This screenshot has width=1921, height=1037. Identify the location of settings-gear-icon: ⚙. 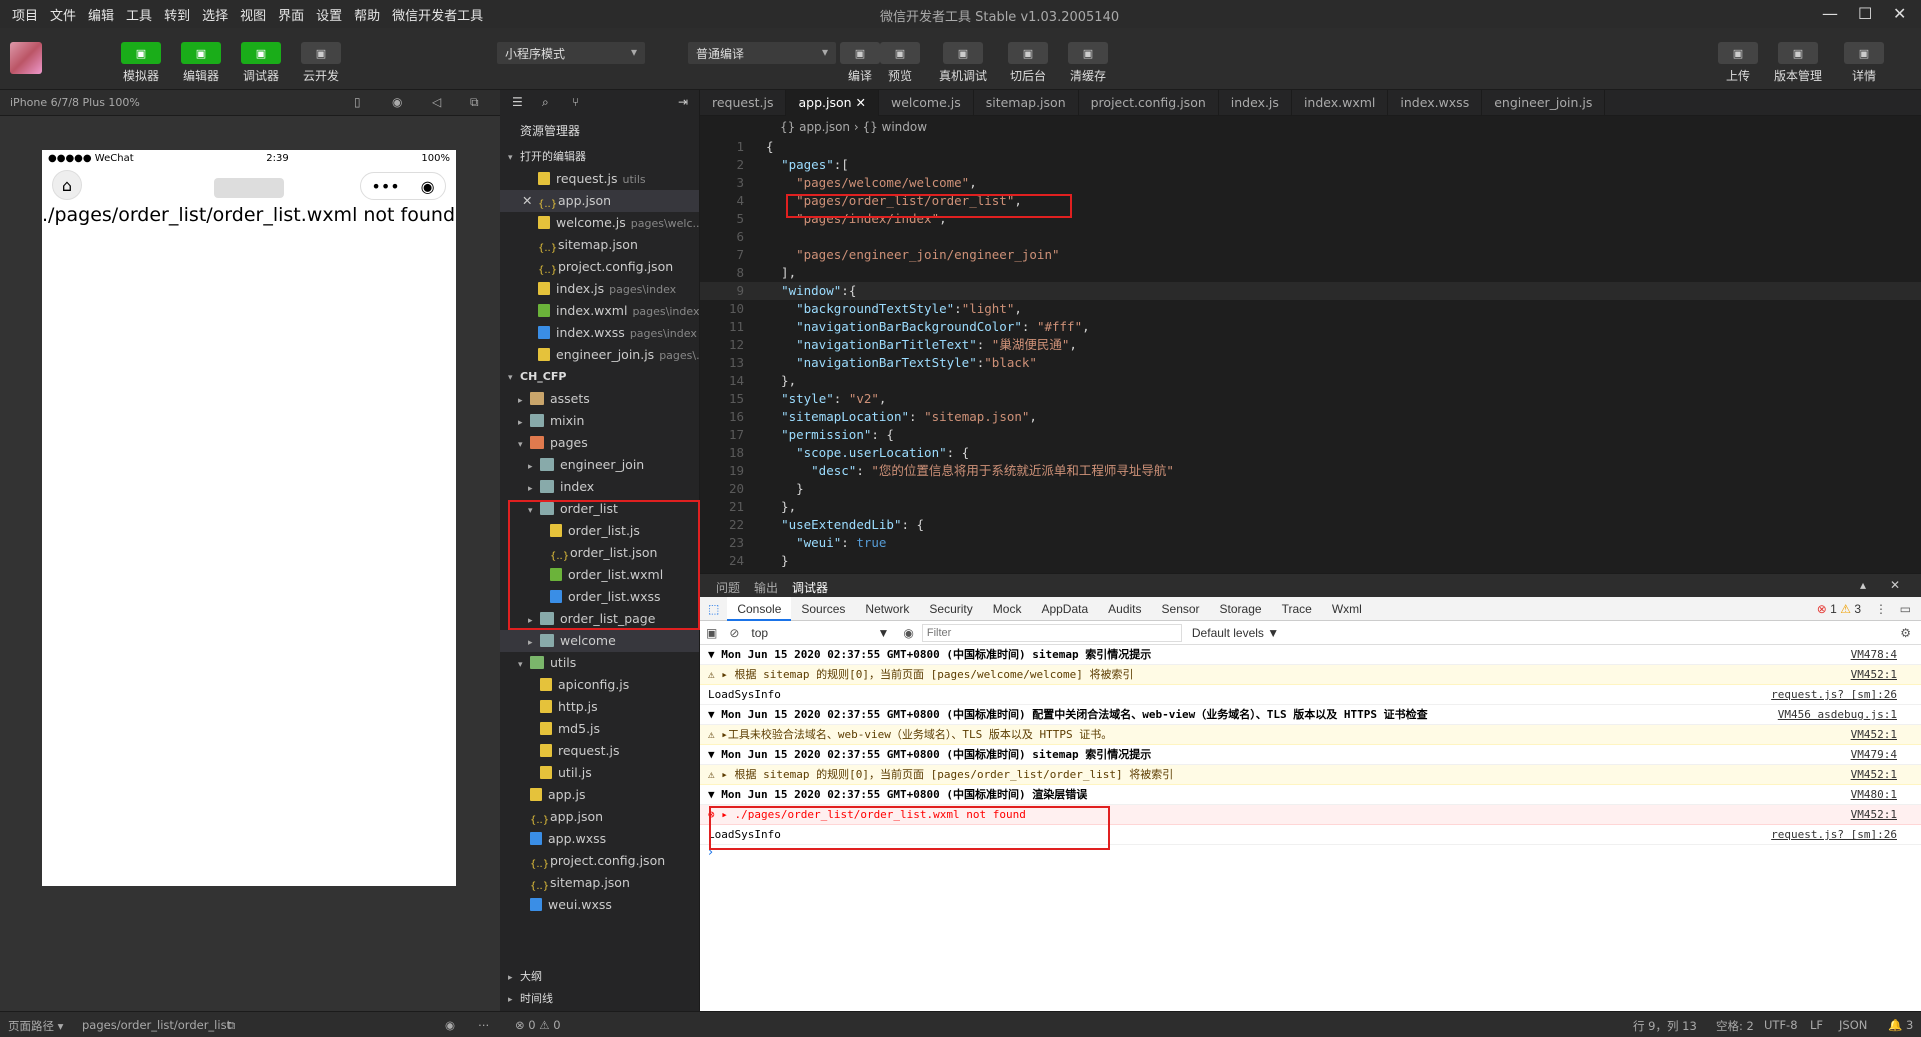
(1905, 633).